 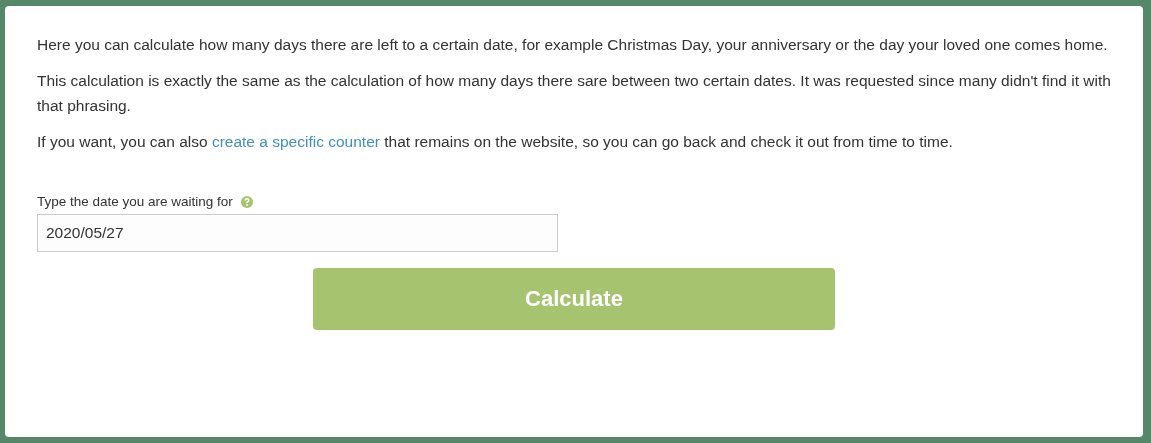 I want to click on calculate-button: Calculate, so click(x=574, y=299).